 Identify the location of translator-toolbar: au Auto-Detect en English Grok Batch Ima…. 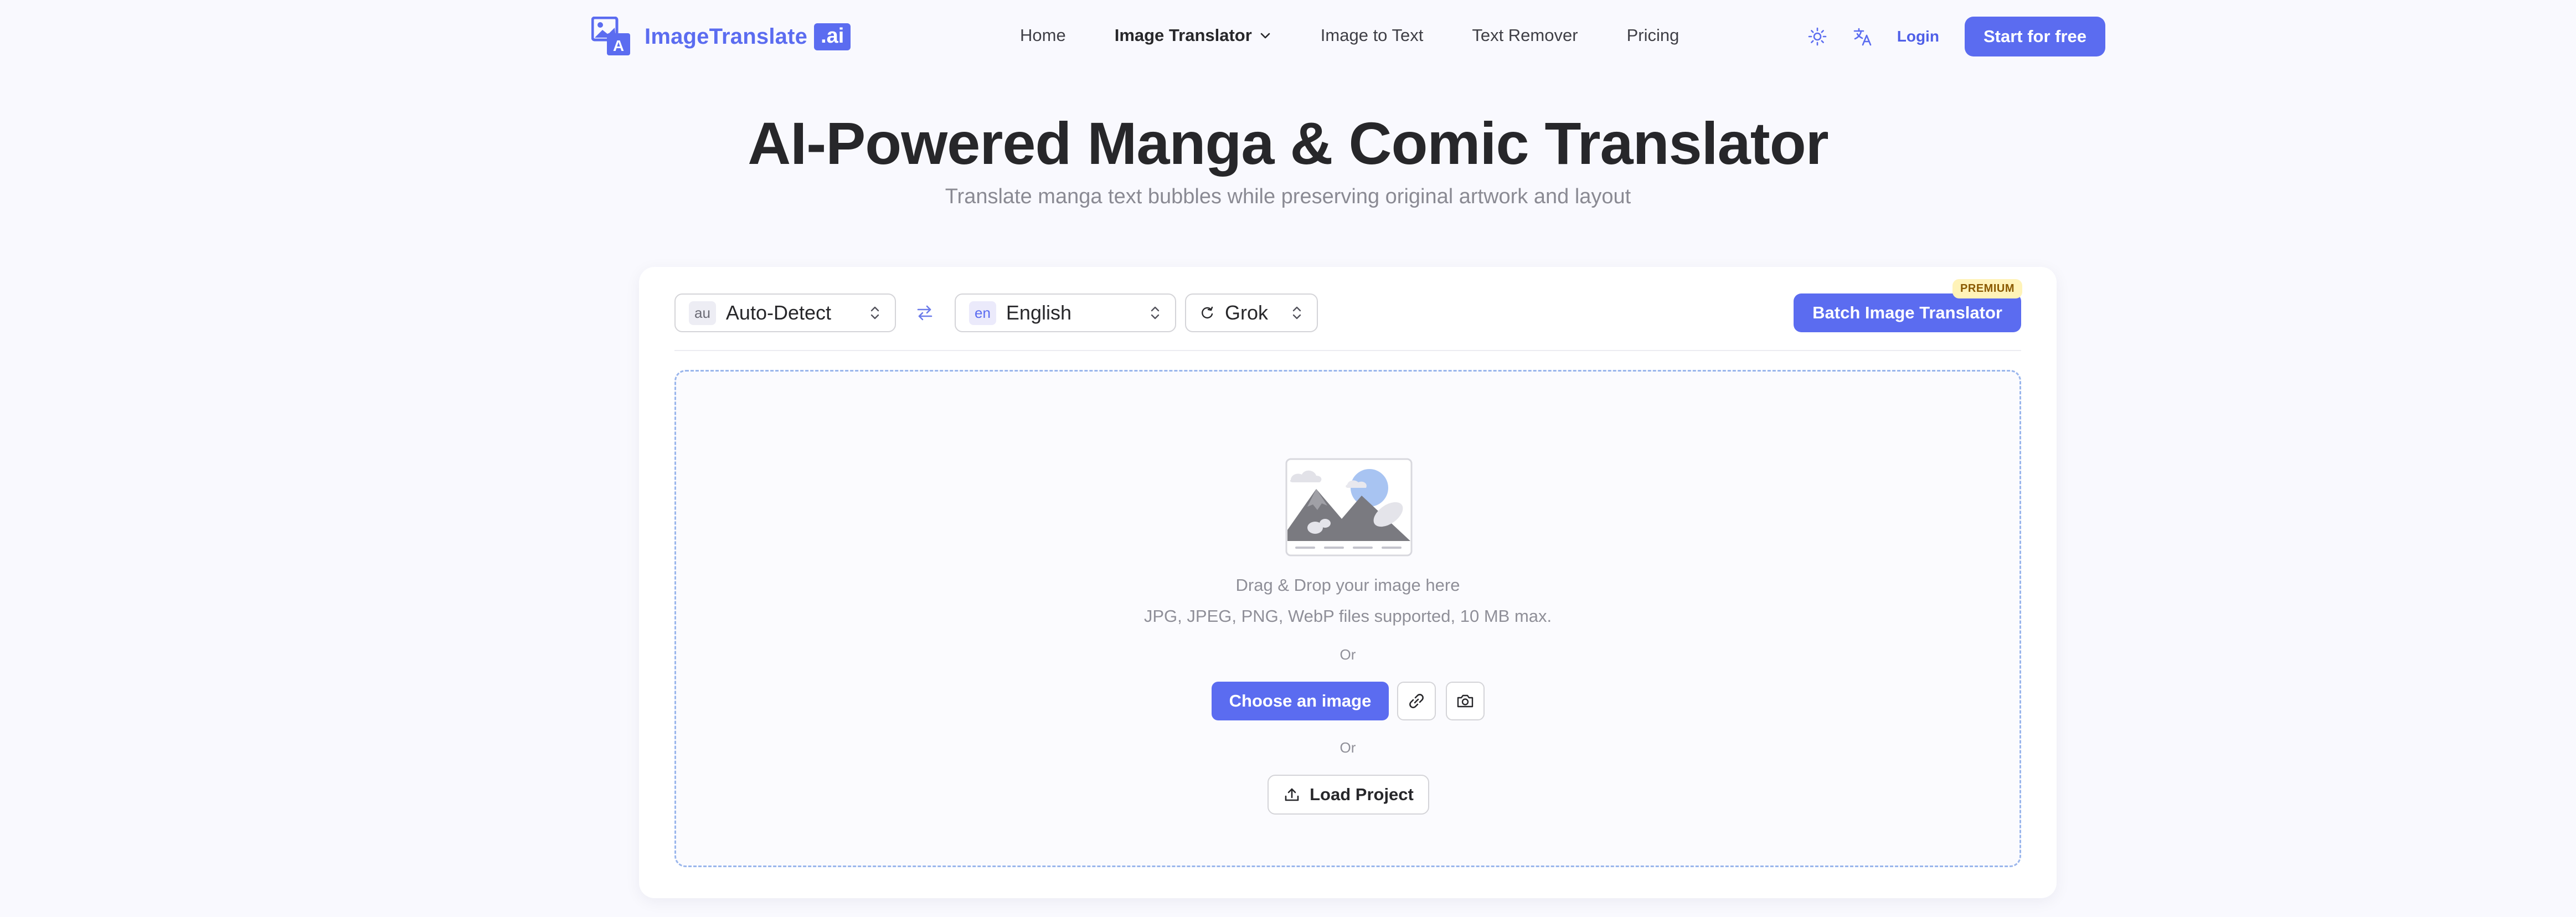
(1348, 306).